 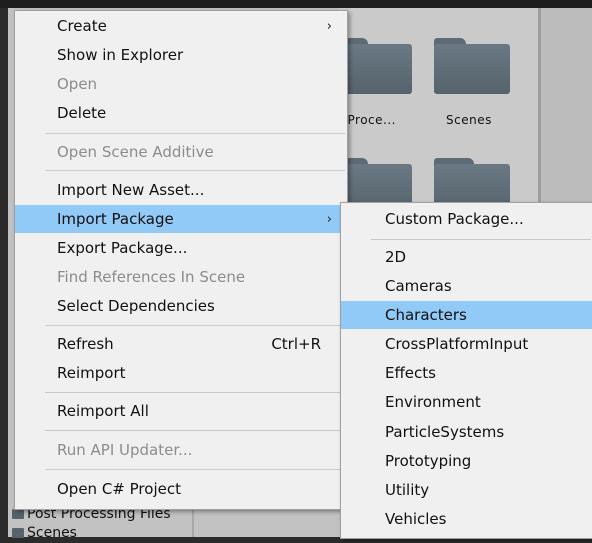 I want to click on menu-item-create: Create ›, so click(x=181, y=26).